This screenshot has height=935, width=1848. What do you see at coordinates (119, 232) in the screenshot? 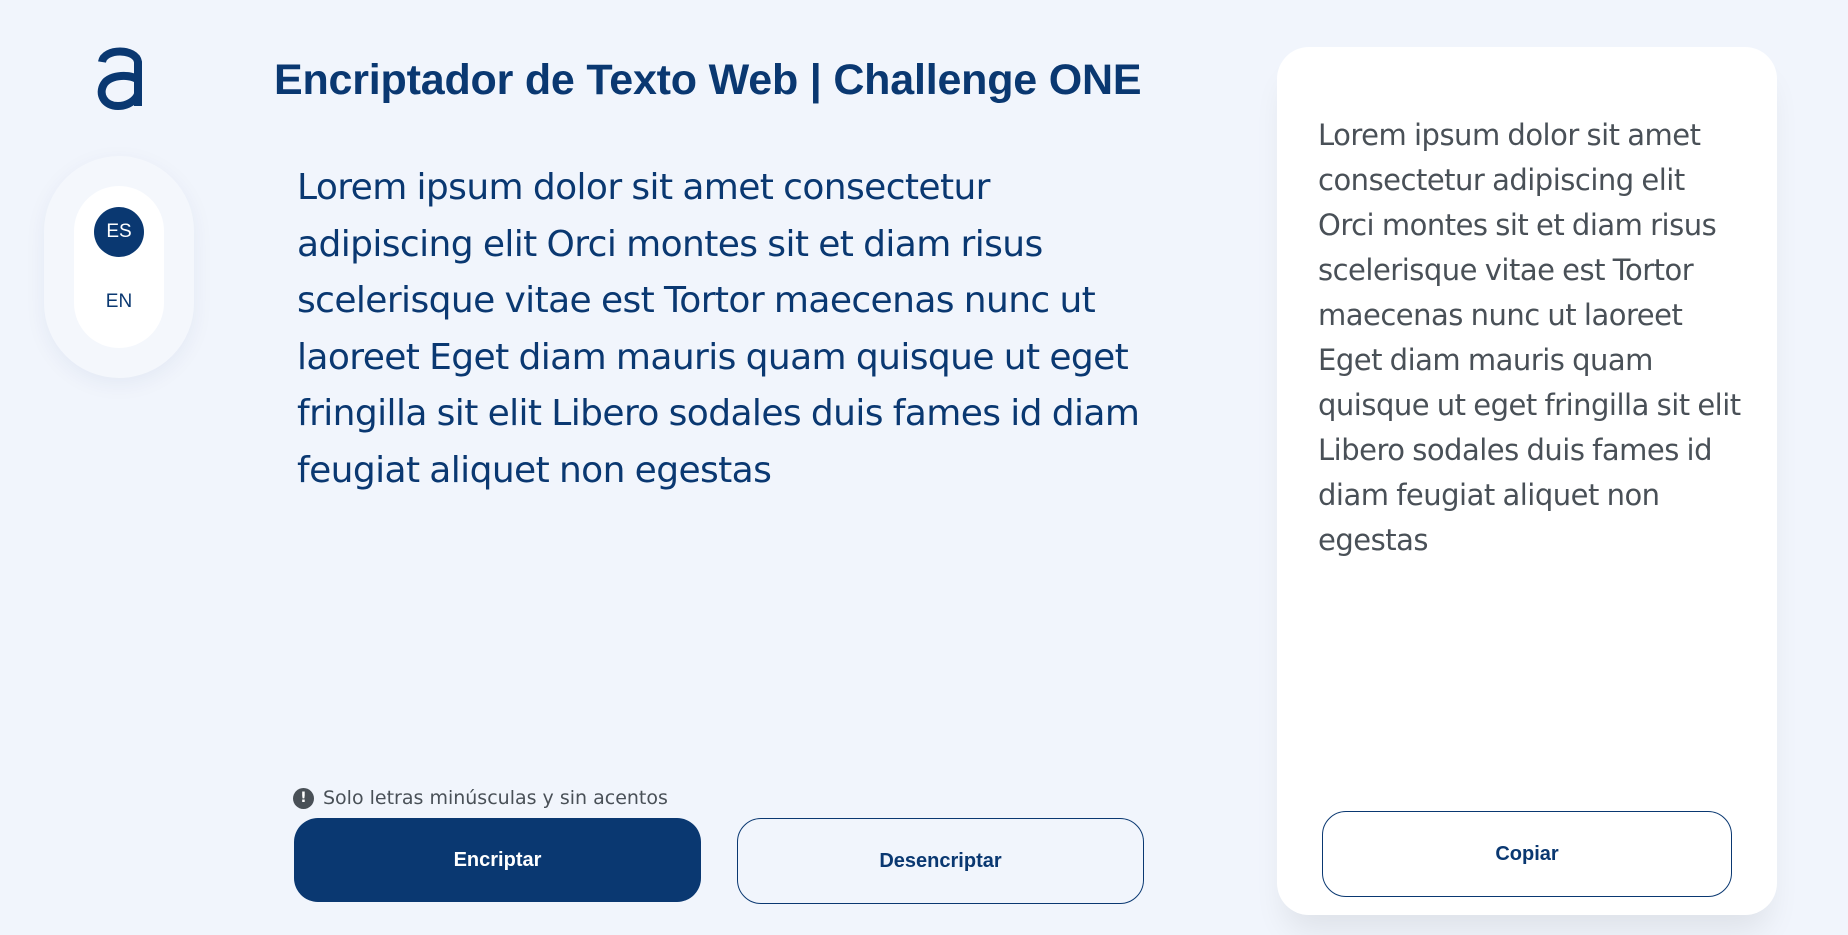
I see `language-es-button: ES` at bounding box center [119, 232].